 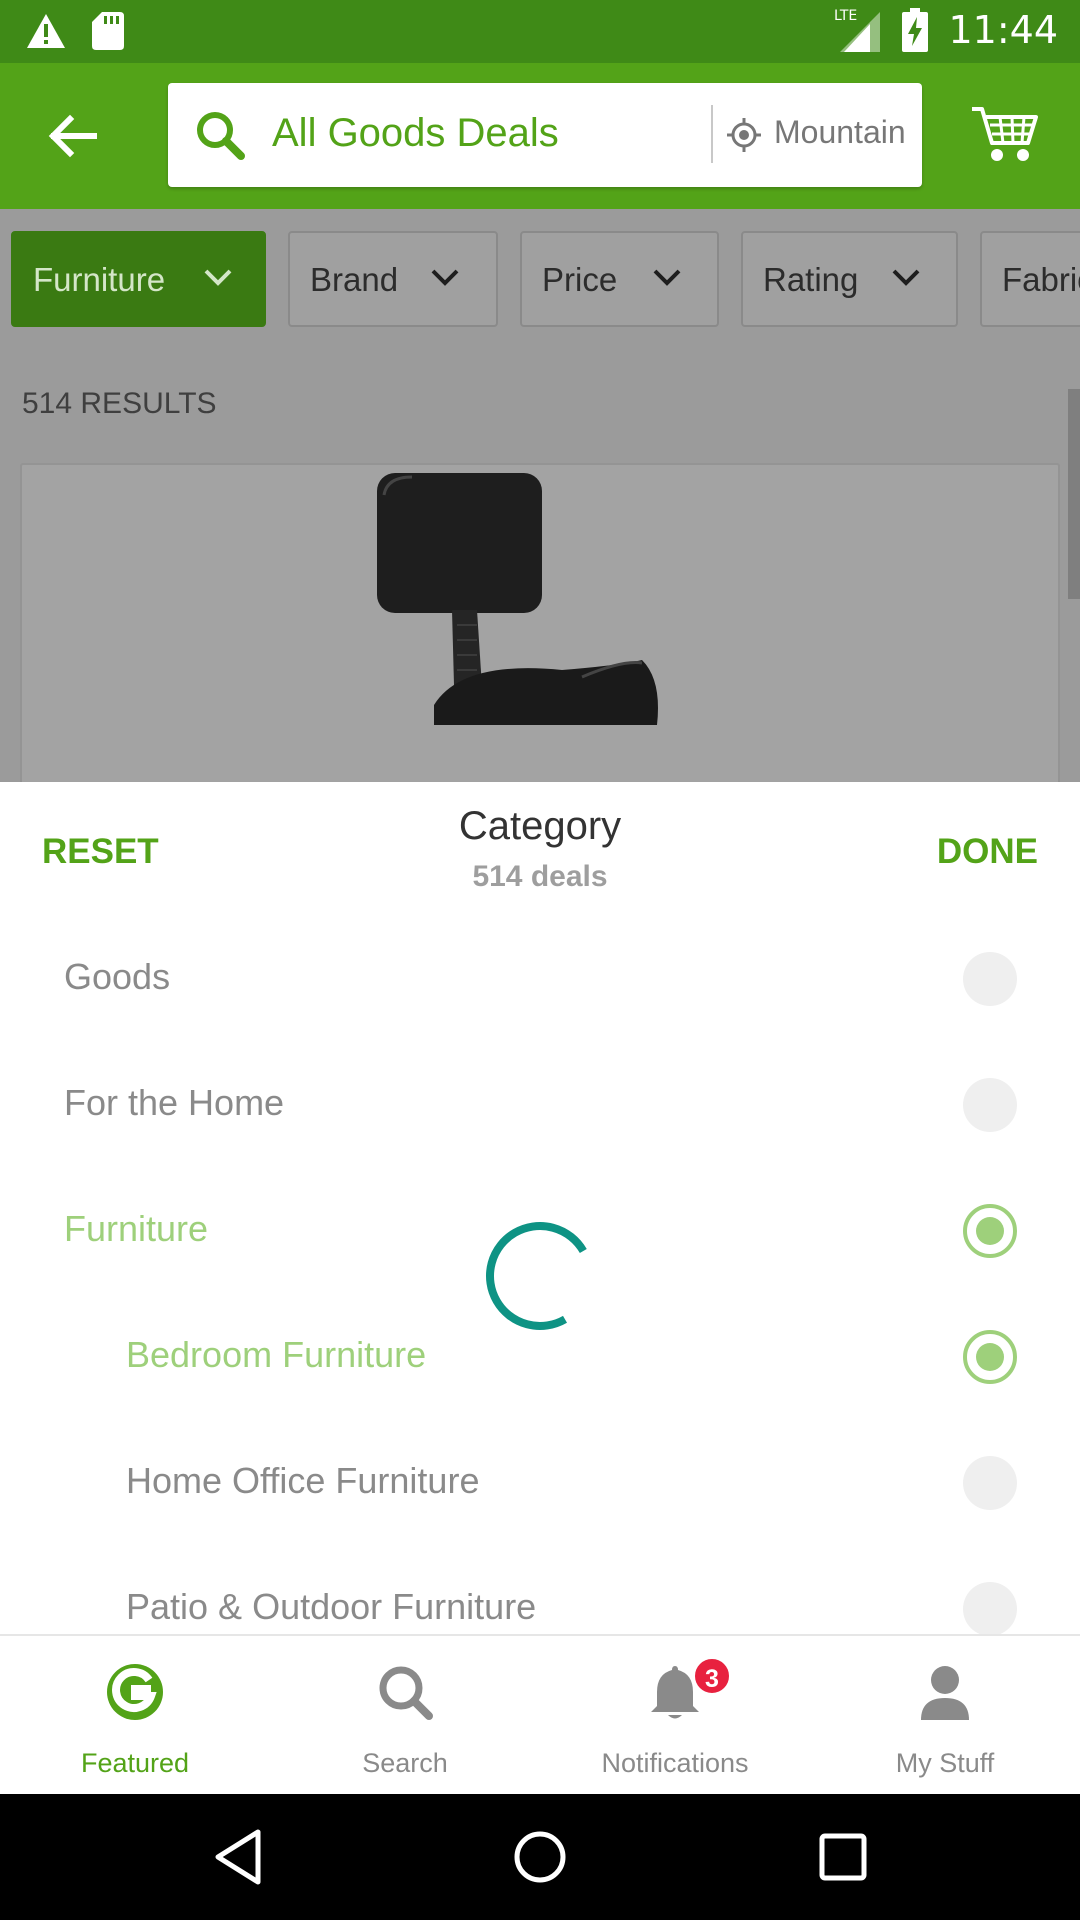 I want to click on signal-icon: LTE, so click(x=857, y=30).